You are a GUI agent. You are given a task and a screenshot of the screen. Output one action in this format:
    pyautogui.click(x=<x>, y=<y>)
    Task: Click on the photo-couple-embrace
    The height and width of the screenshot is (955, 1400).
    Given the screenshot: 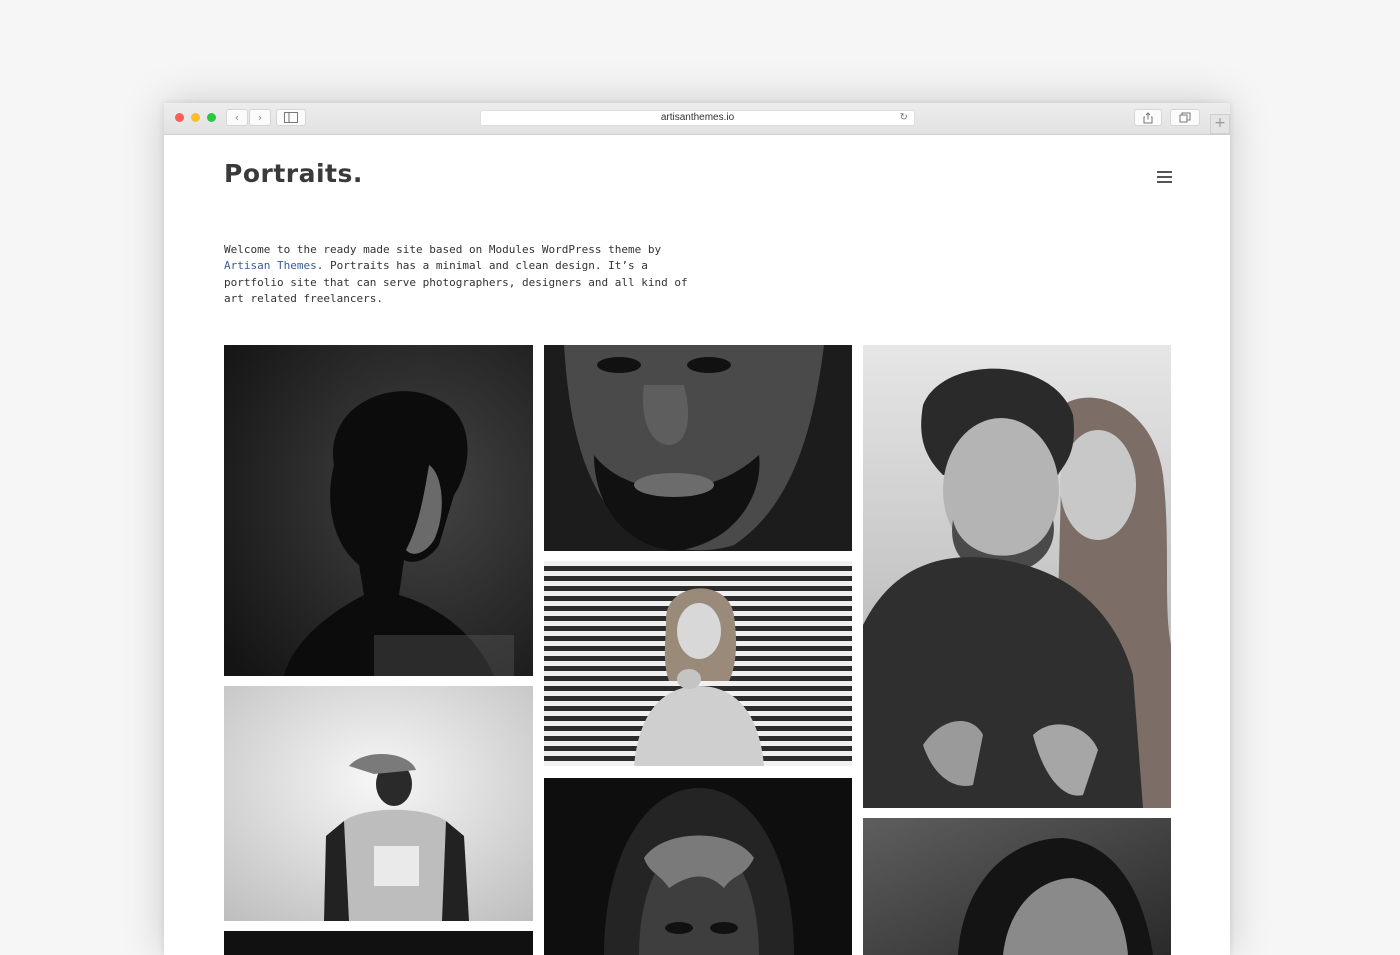 What is the action you would take?
    pyautogui.click(x=1017, y=576)
    